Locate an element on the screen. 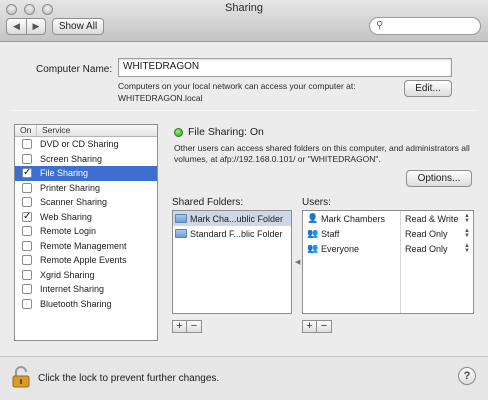 This screenshot has height=400, width=488. permission-popup: Read & Write is located at coordinates (431, 219).